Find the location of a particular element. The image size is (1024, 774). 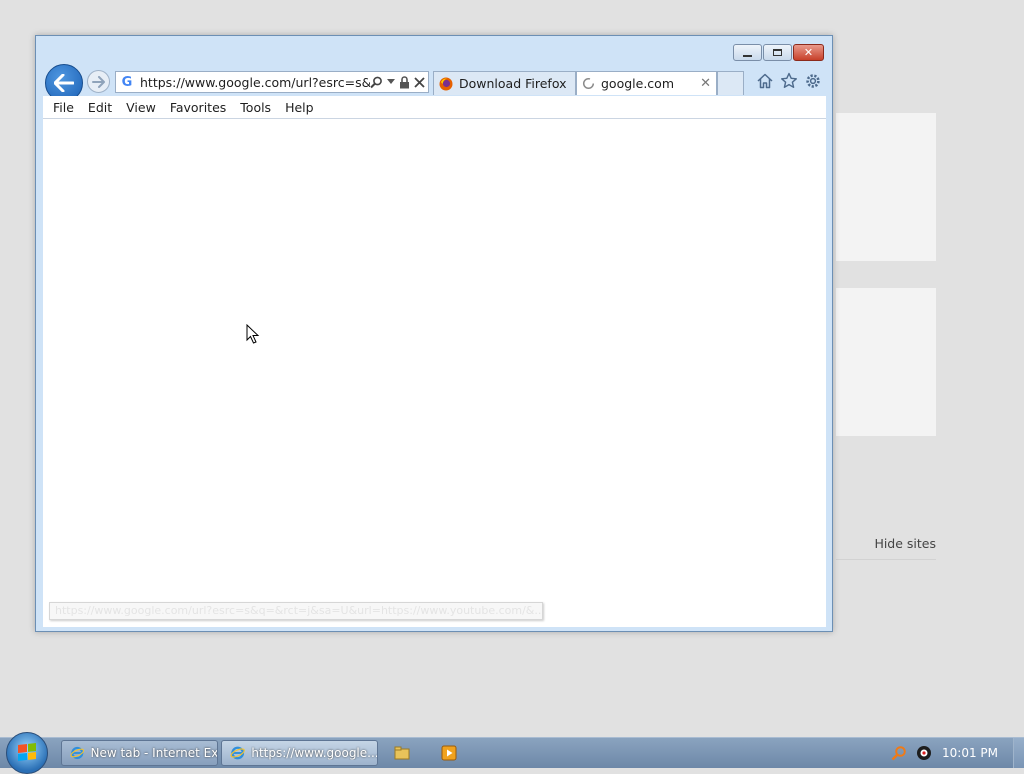

caption-buttons: ✕ is located at coordinates (778, 52).